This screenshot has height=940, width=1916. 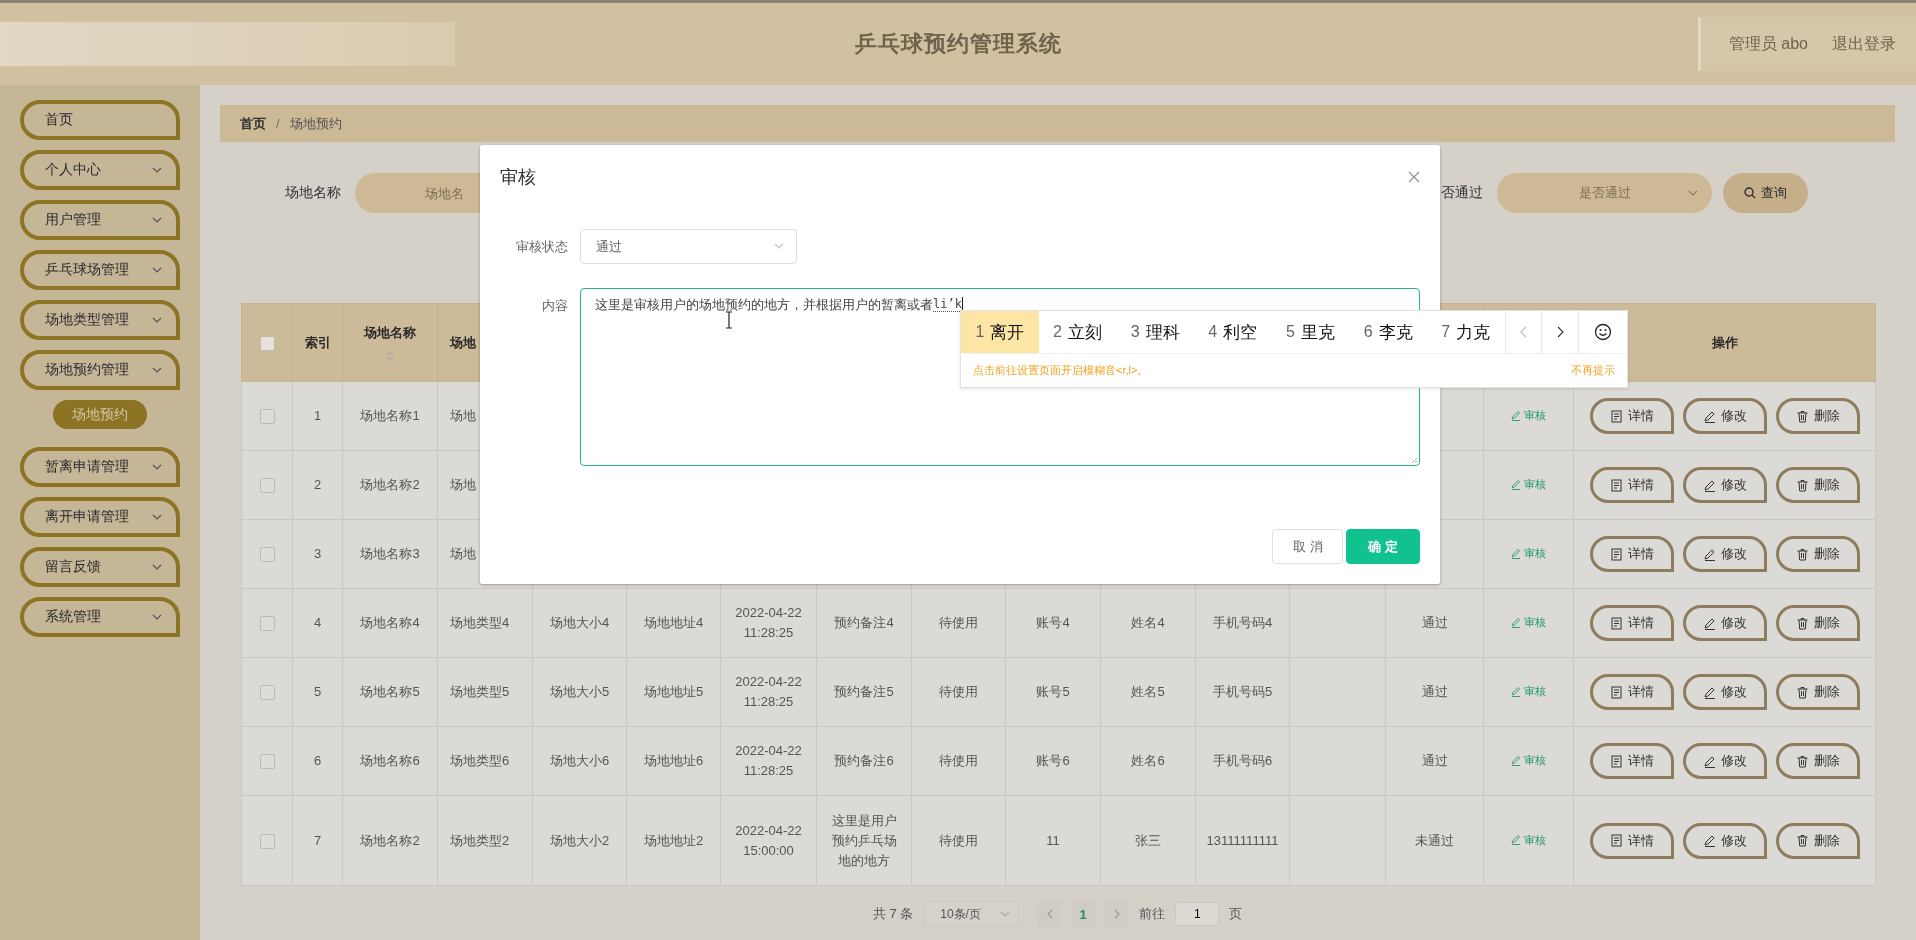 What do you see at coordinates (673, 691) in the screenshot?
I see `table-cell: 场地地址5` at bounding box center [673, 691].